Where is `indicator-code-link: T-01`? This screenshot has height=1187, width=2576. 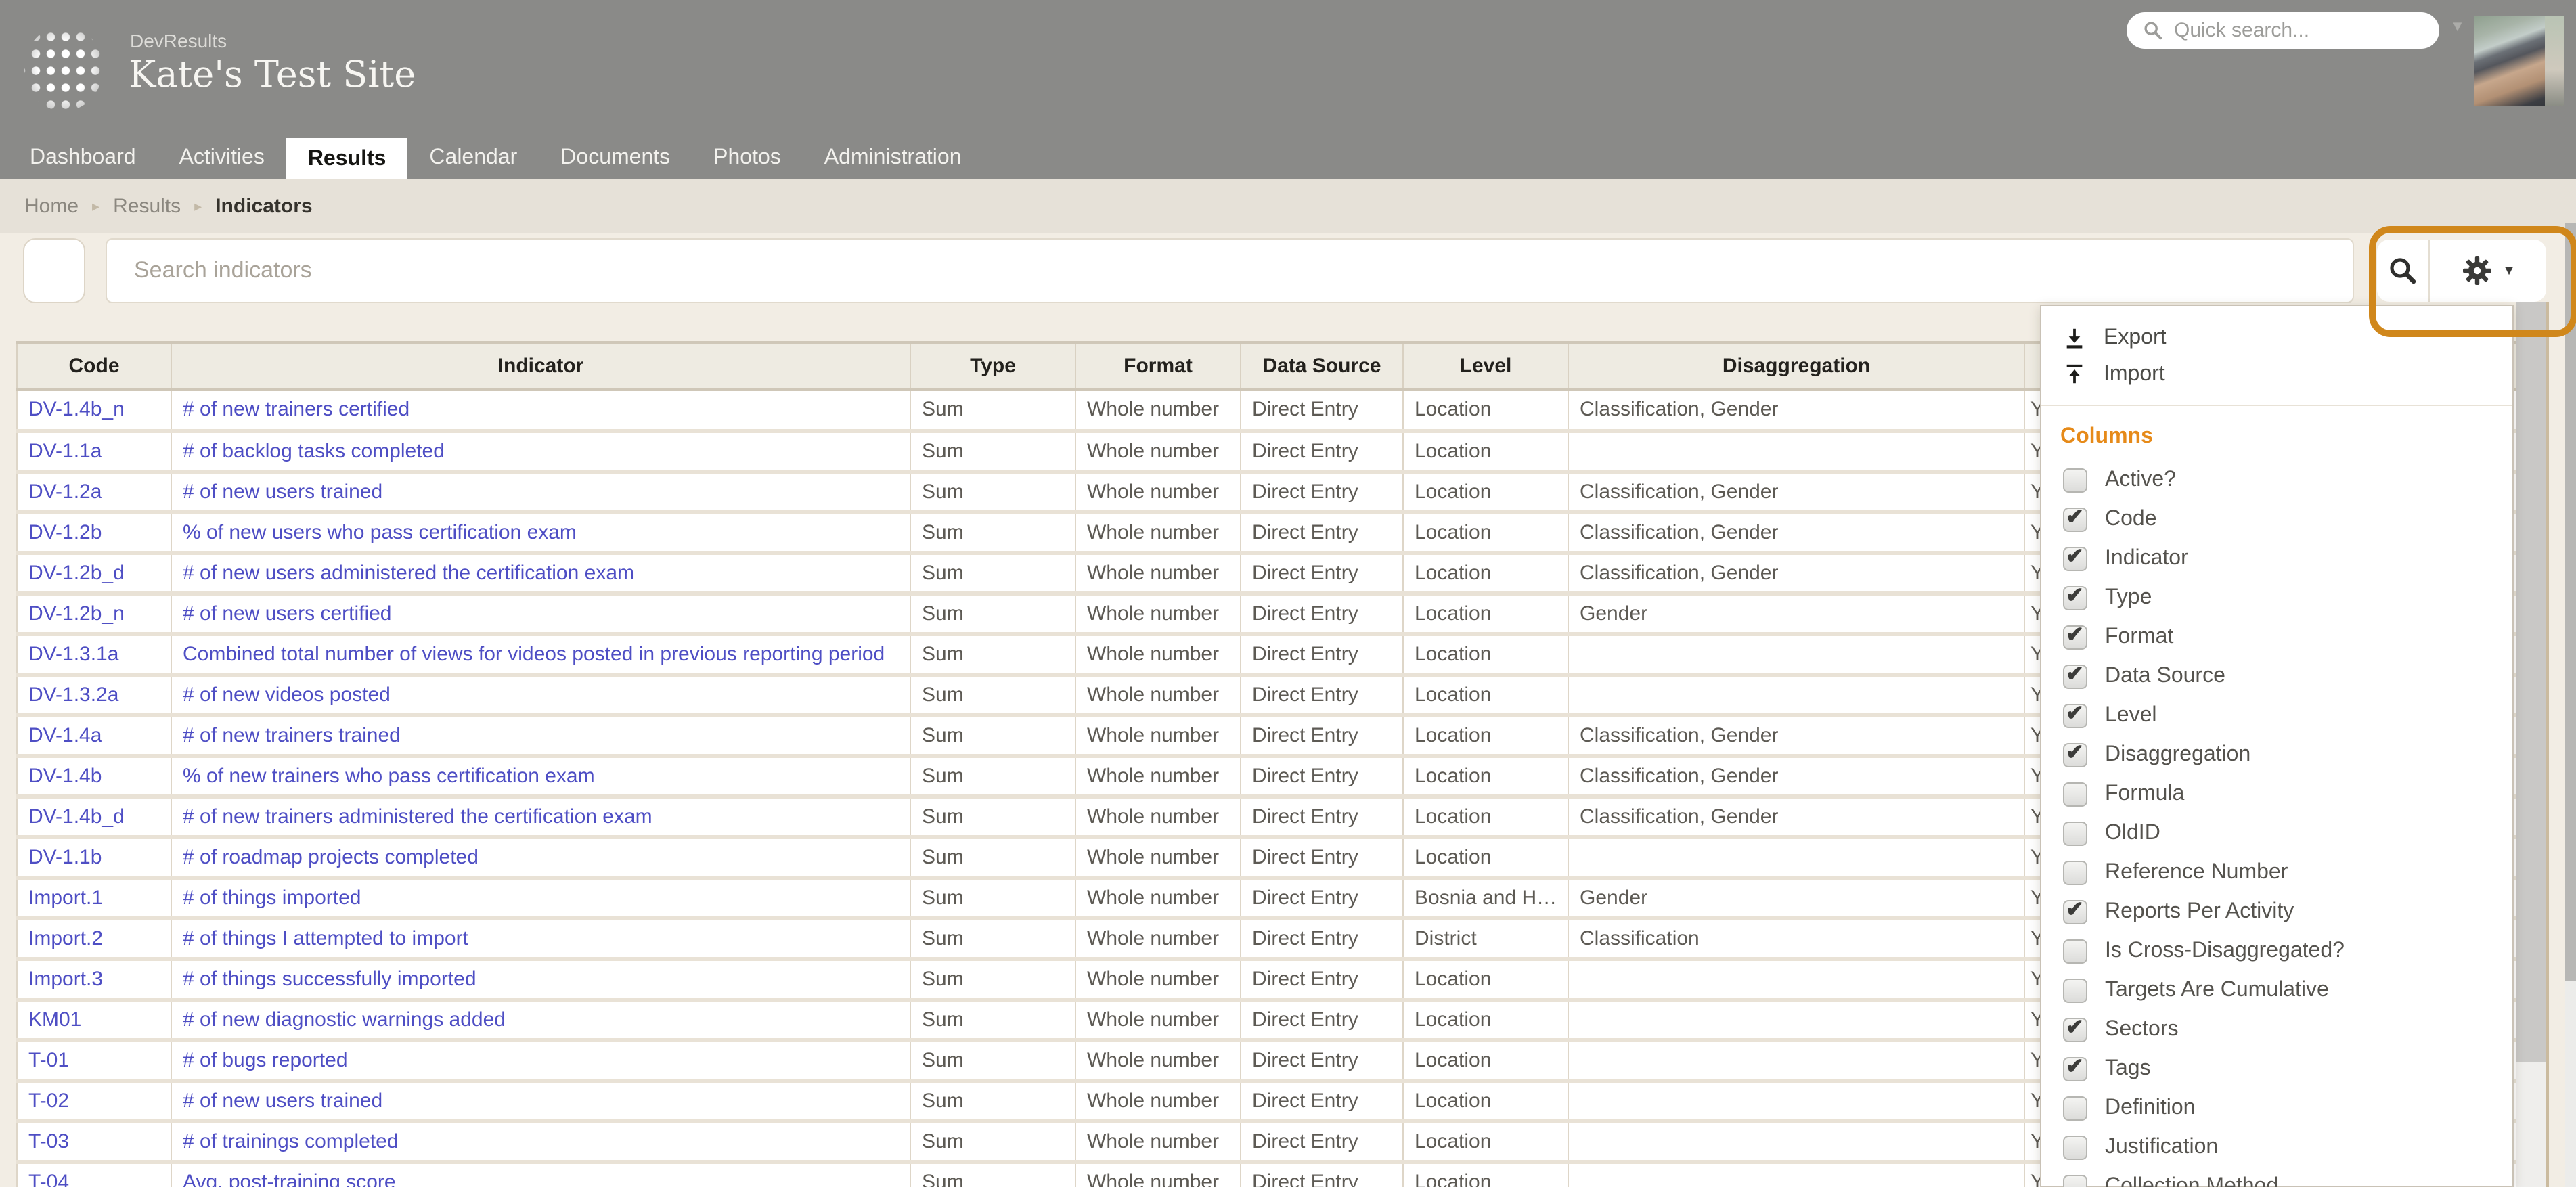
indicator-code-link: T-01 is located at coordinates (48, 1059).